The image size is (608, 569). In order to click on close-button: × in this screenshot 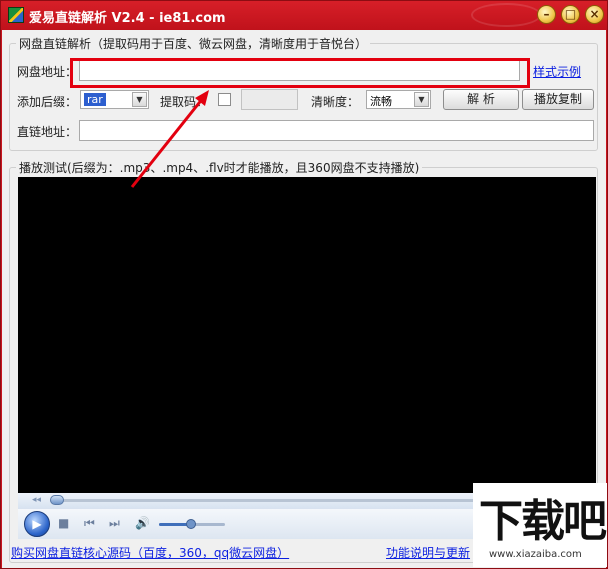, I will do `click(594, 14)`.